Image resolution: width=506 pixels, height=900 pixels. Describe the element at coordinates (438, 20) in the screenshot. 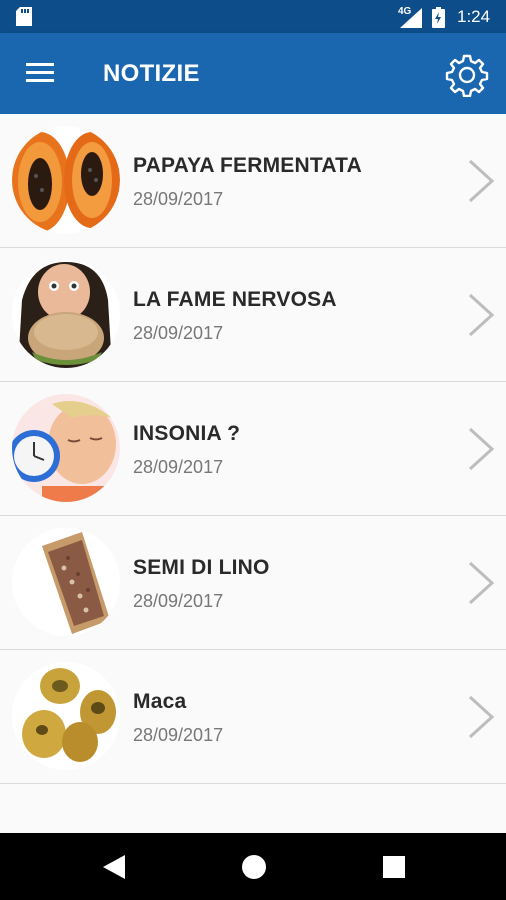

I see `battery-charging-icon` at that location.